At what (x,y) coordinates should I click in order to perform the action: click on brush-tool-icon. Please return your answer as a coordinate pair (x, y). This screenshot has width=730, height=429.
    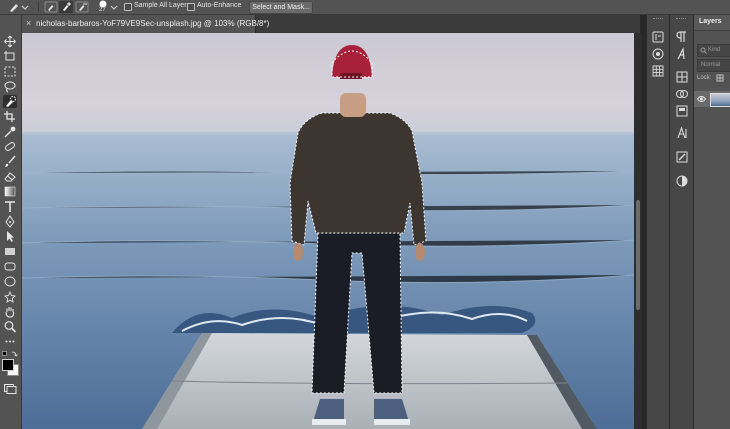
    Looking at the image, I should click on (10, 161).